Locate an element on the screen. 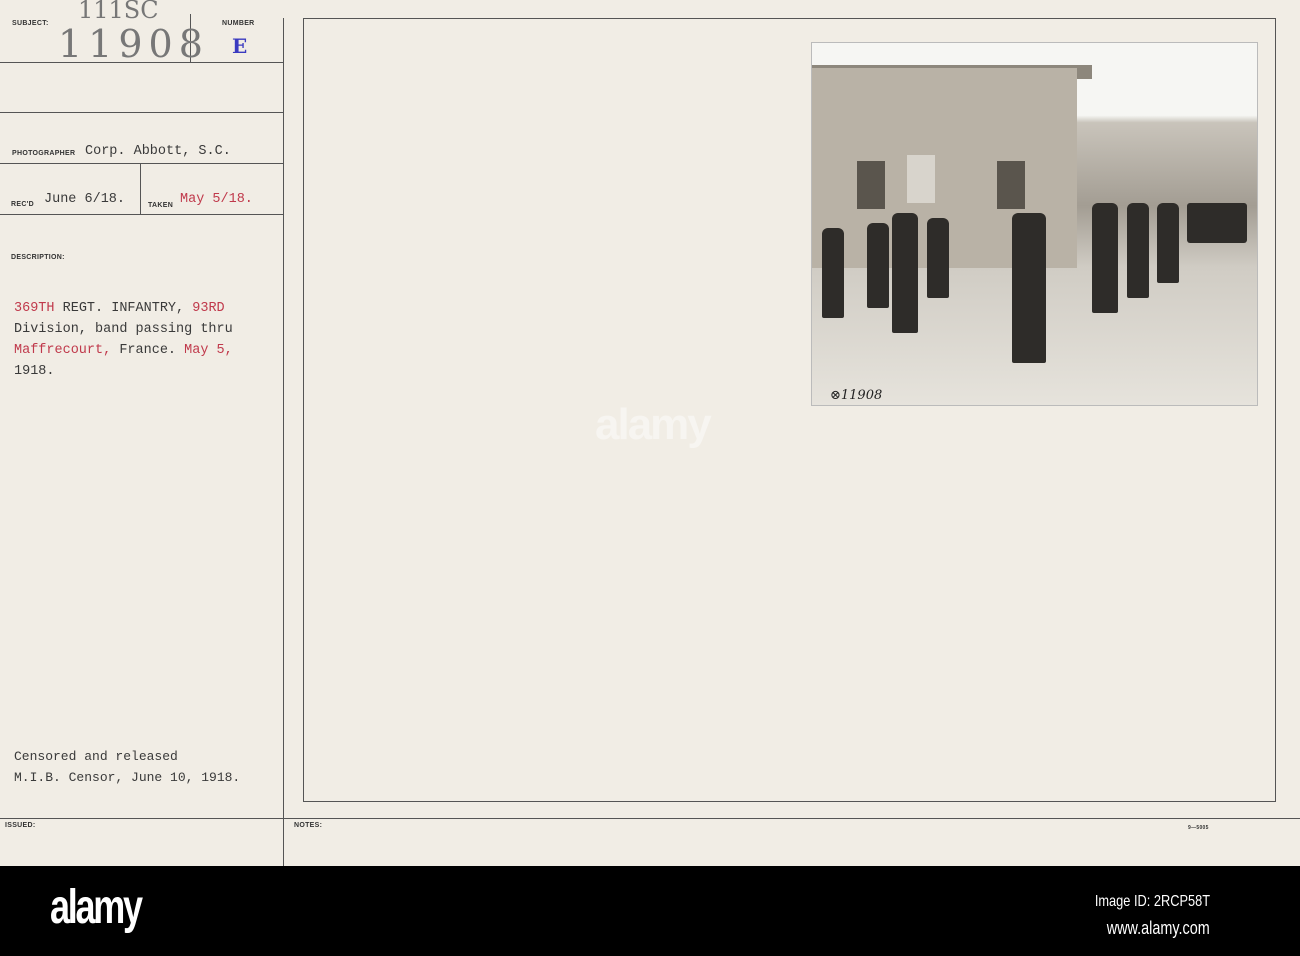 The height and width of the screenshot is (956, 1300). column-divider is located at coordinates (283, 442).